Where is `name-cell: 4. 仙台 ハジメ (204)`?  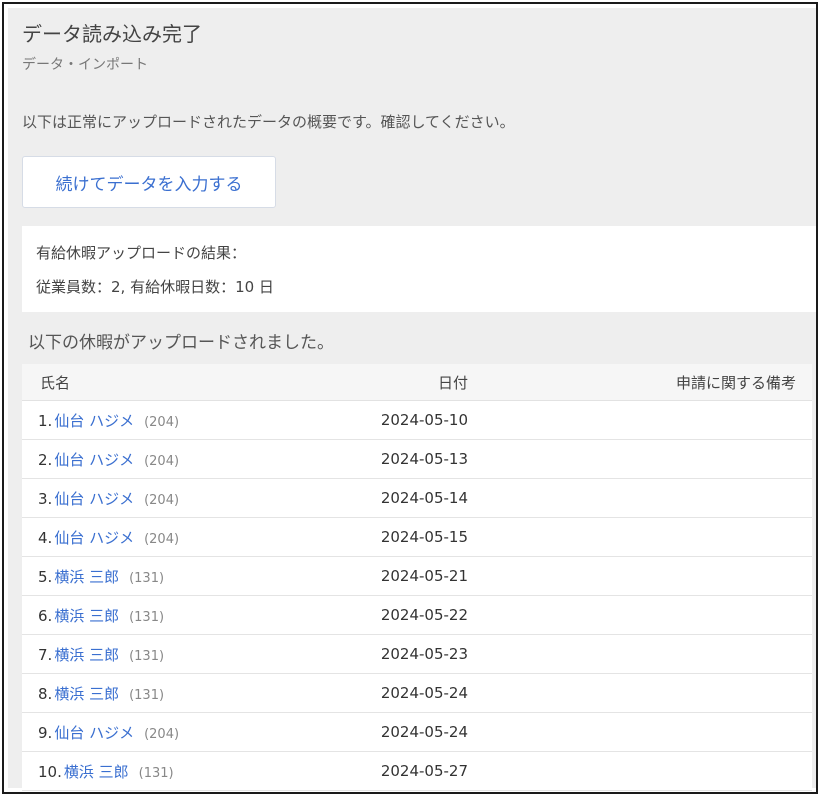 name-cell: 4. 仙台 ハジメ (204) is located at coordinates (165, 537).